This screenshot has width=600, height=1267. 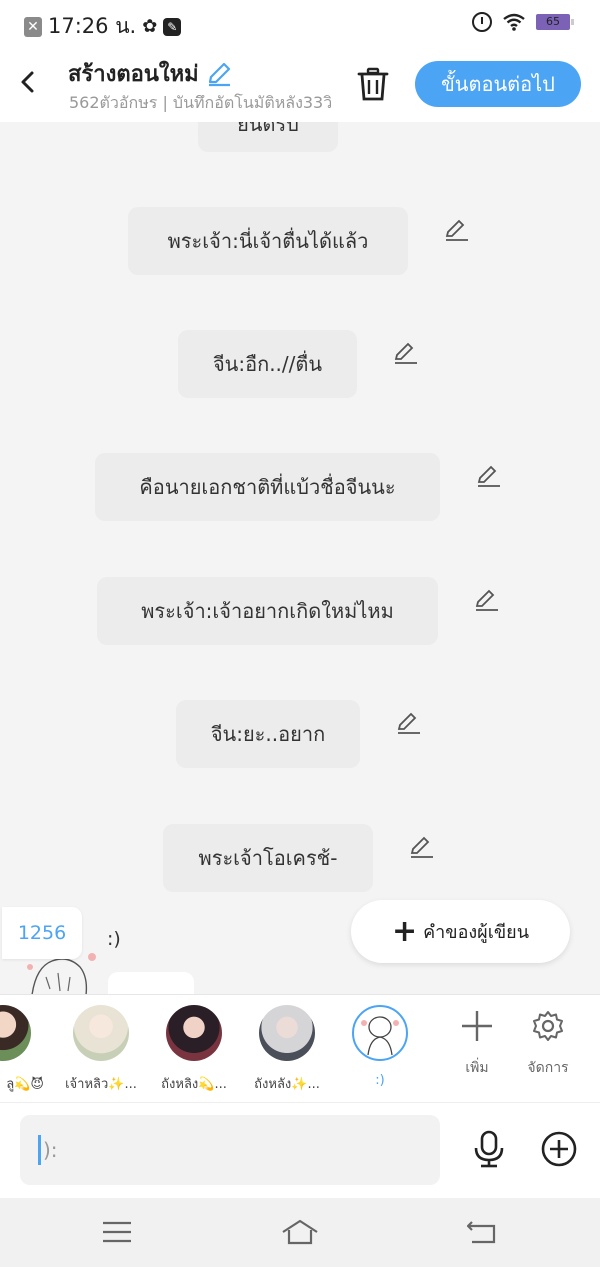 What do you see at coordinates (268, 137) in the screenshot?
I see `message-bubble: ยินดีรับ` at bounding box center [268, 137].